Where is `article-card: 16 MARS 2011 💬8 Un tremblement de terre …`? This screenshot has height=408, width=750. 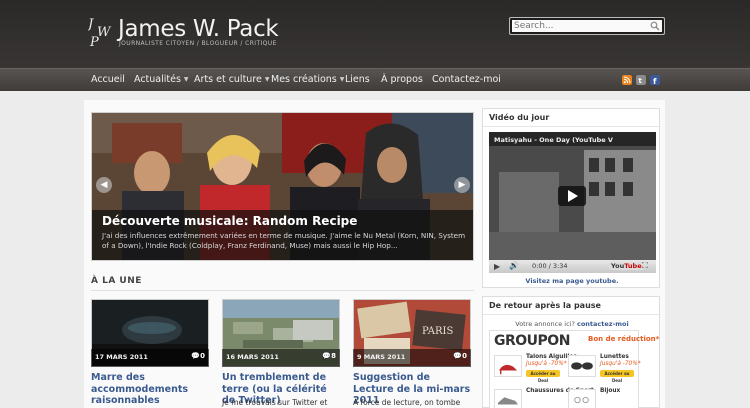
article-card: 16 MARS 2011 💬8 Un tremblement de terre … is located at coordinates (281, 353).